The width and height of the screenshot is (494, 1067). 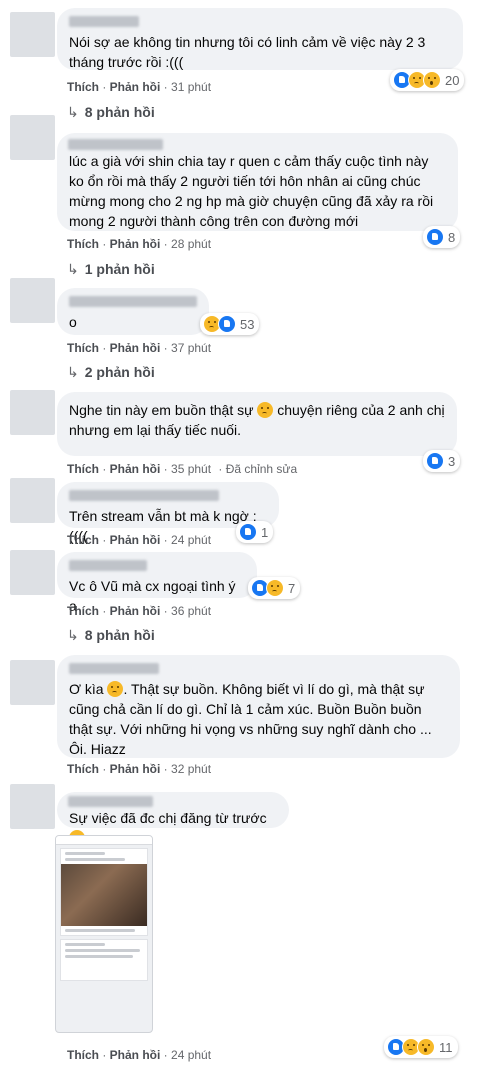 What do you see at coordinates (133, 311) in the screenshot?
I see `comment-bubble: o` at bounding box center [133, 311].